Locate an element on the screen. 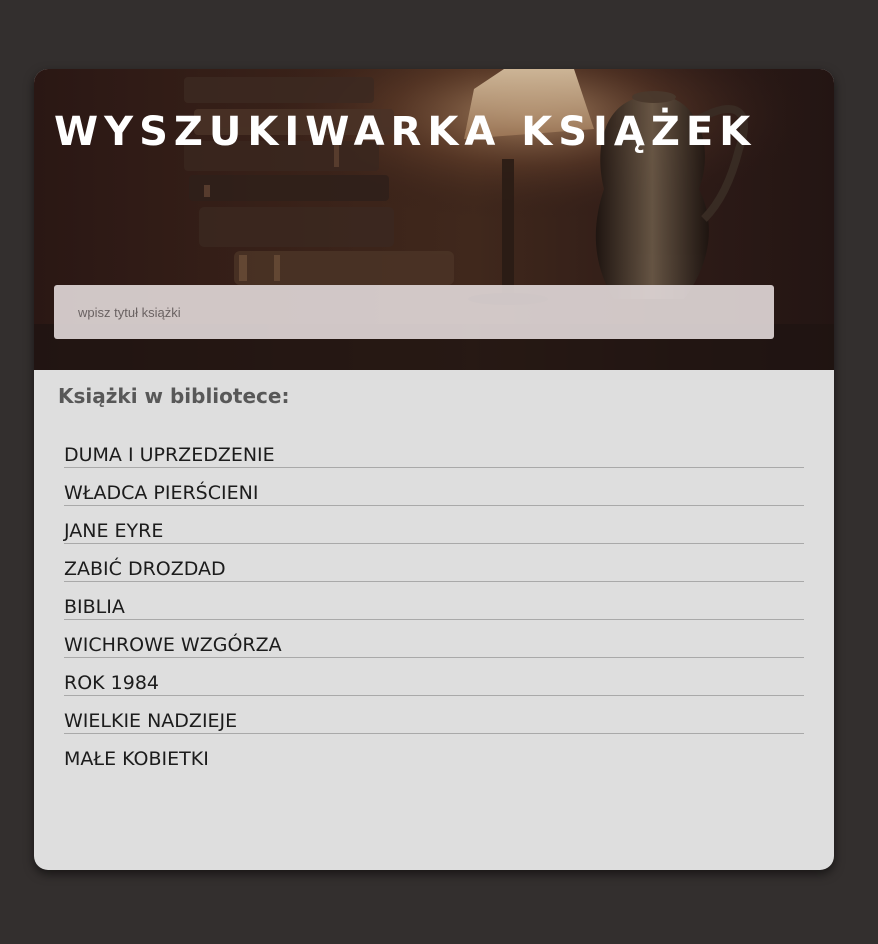 Image resolution: width=878 pixels, height=944 pixels. book-list-item: BIBLIA is located at coordinates (434, 601).